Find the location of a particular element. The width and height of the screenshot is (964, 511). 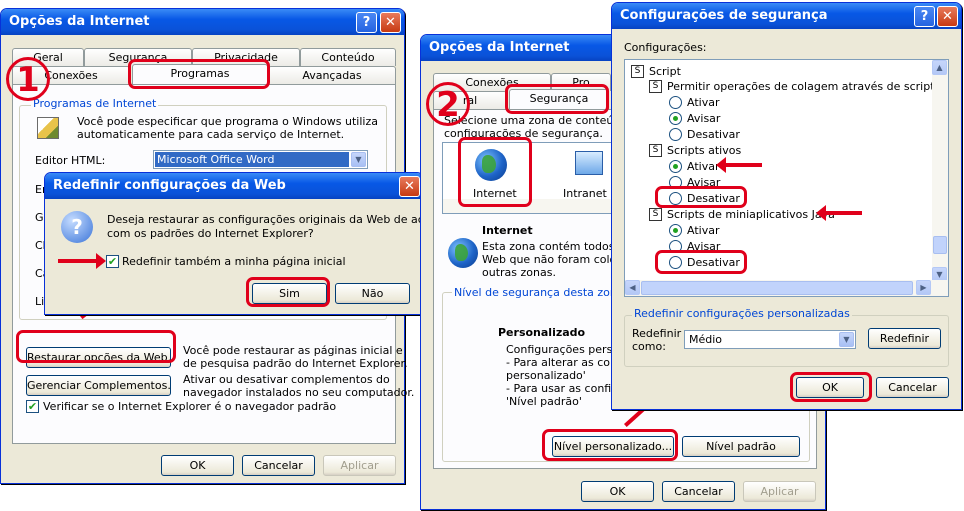

zone-desc-3: outras zonas. is located at coordinates (519, 272).